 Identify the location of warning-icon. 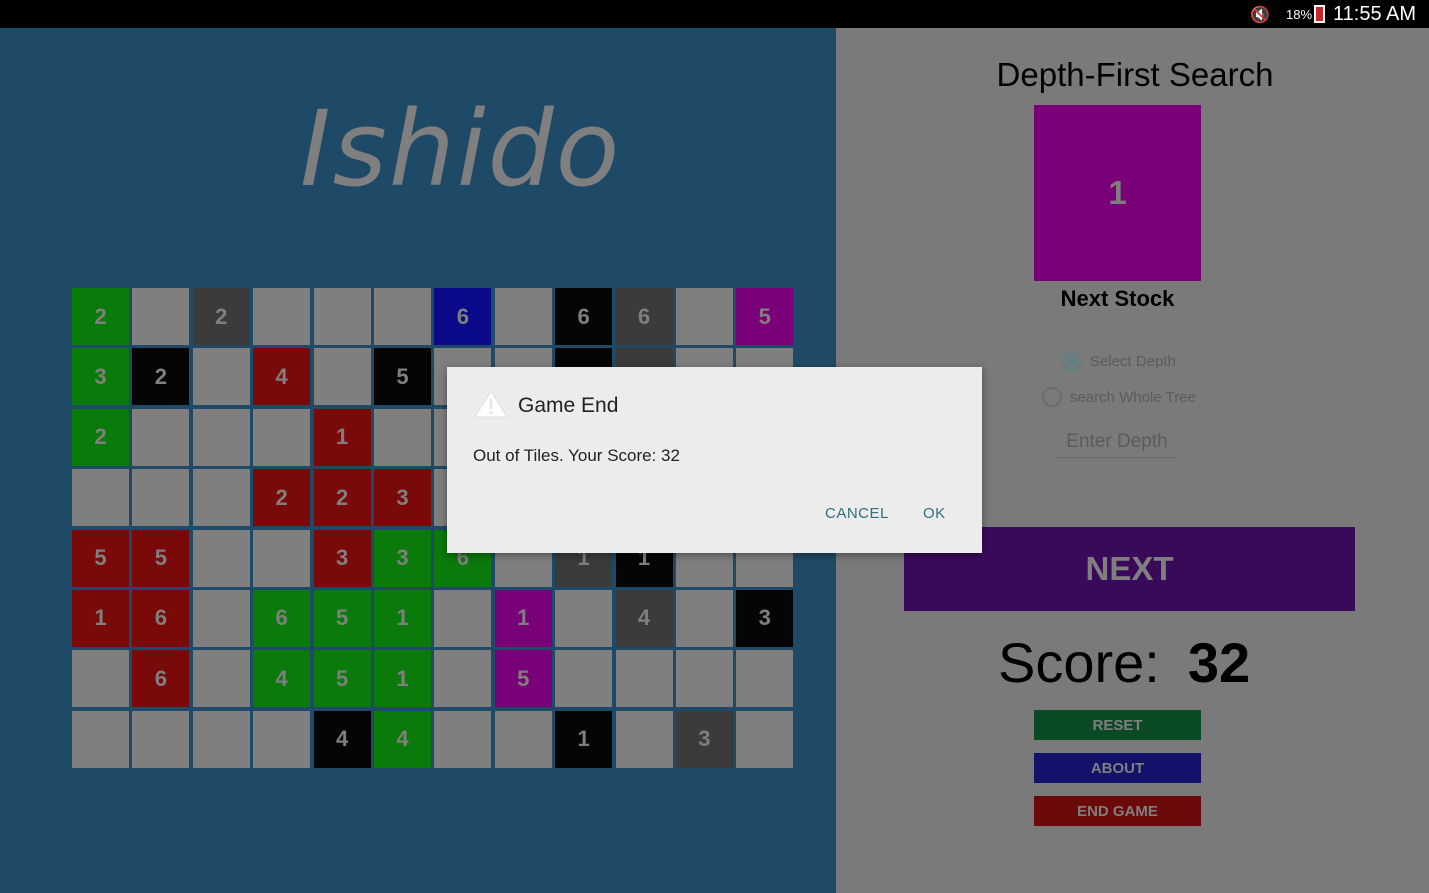
(491, 404).